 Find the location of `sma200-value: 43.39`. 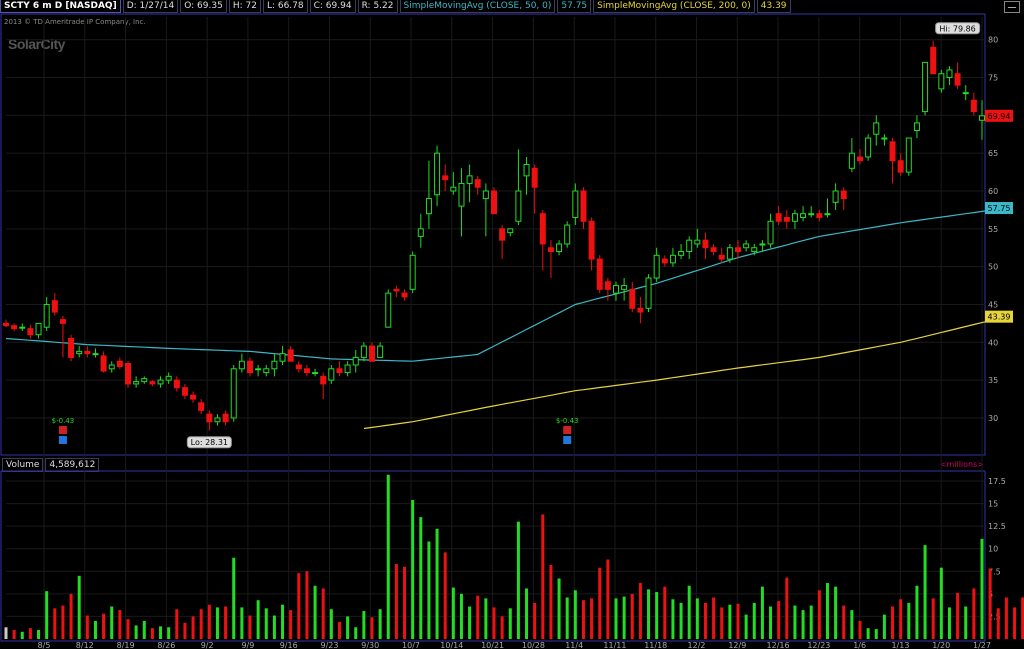

sma200-value: 43.39 is located at coordinates (773, 6).